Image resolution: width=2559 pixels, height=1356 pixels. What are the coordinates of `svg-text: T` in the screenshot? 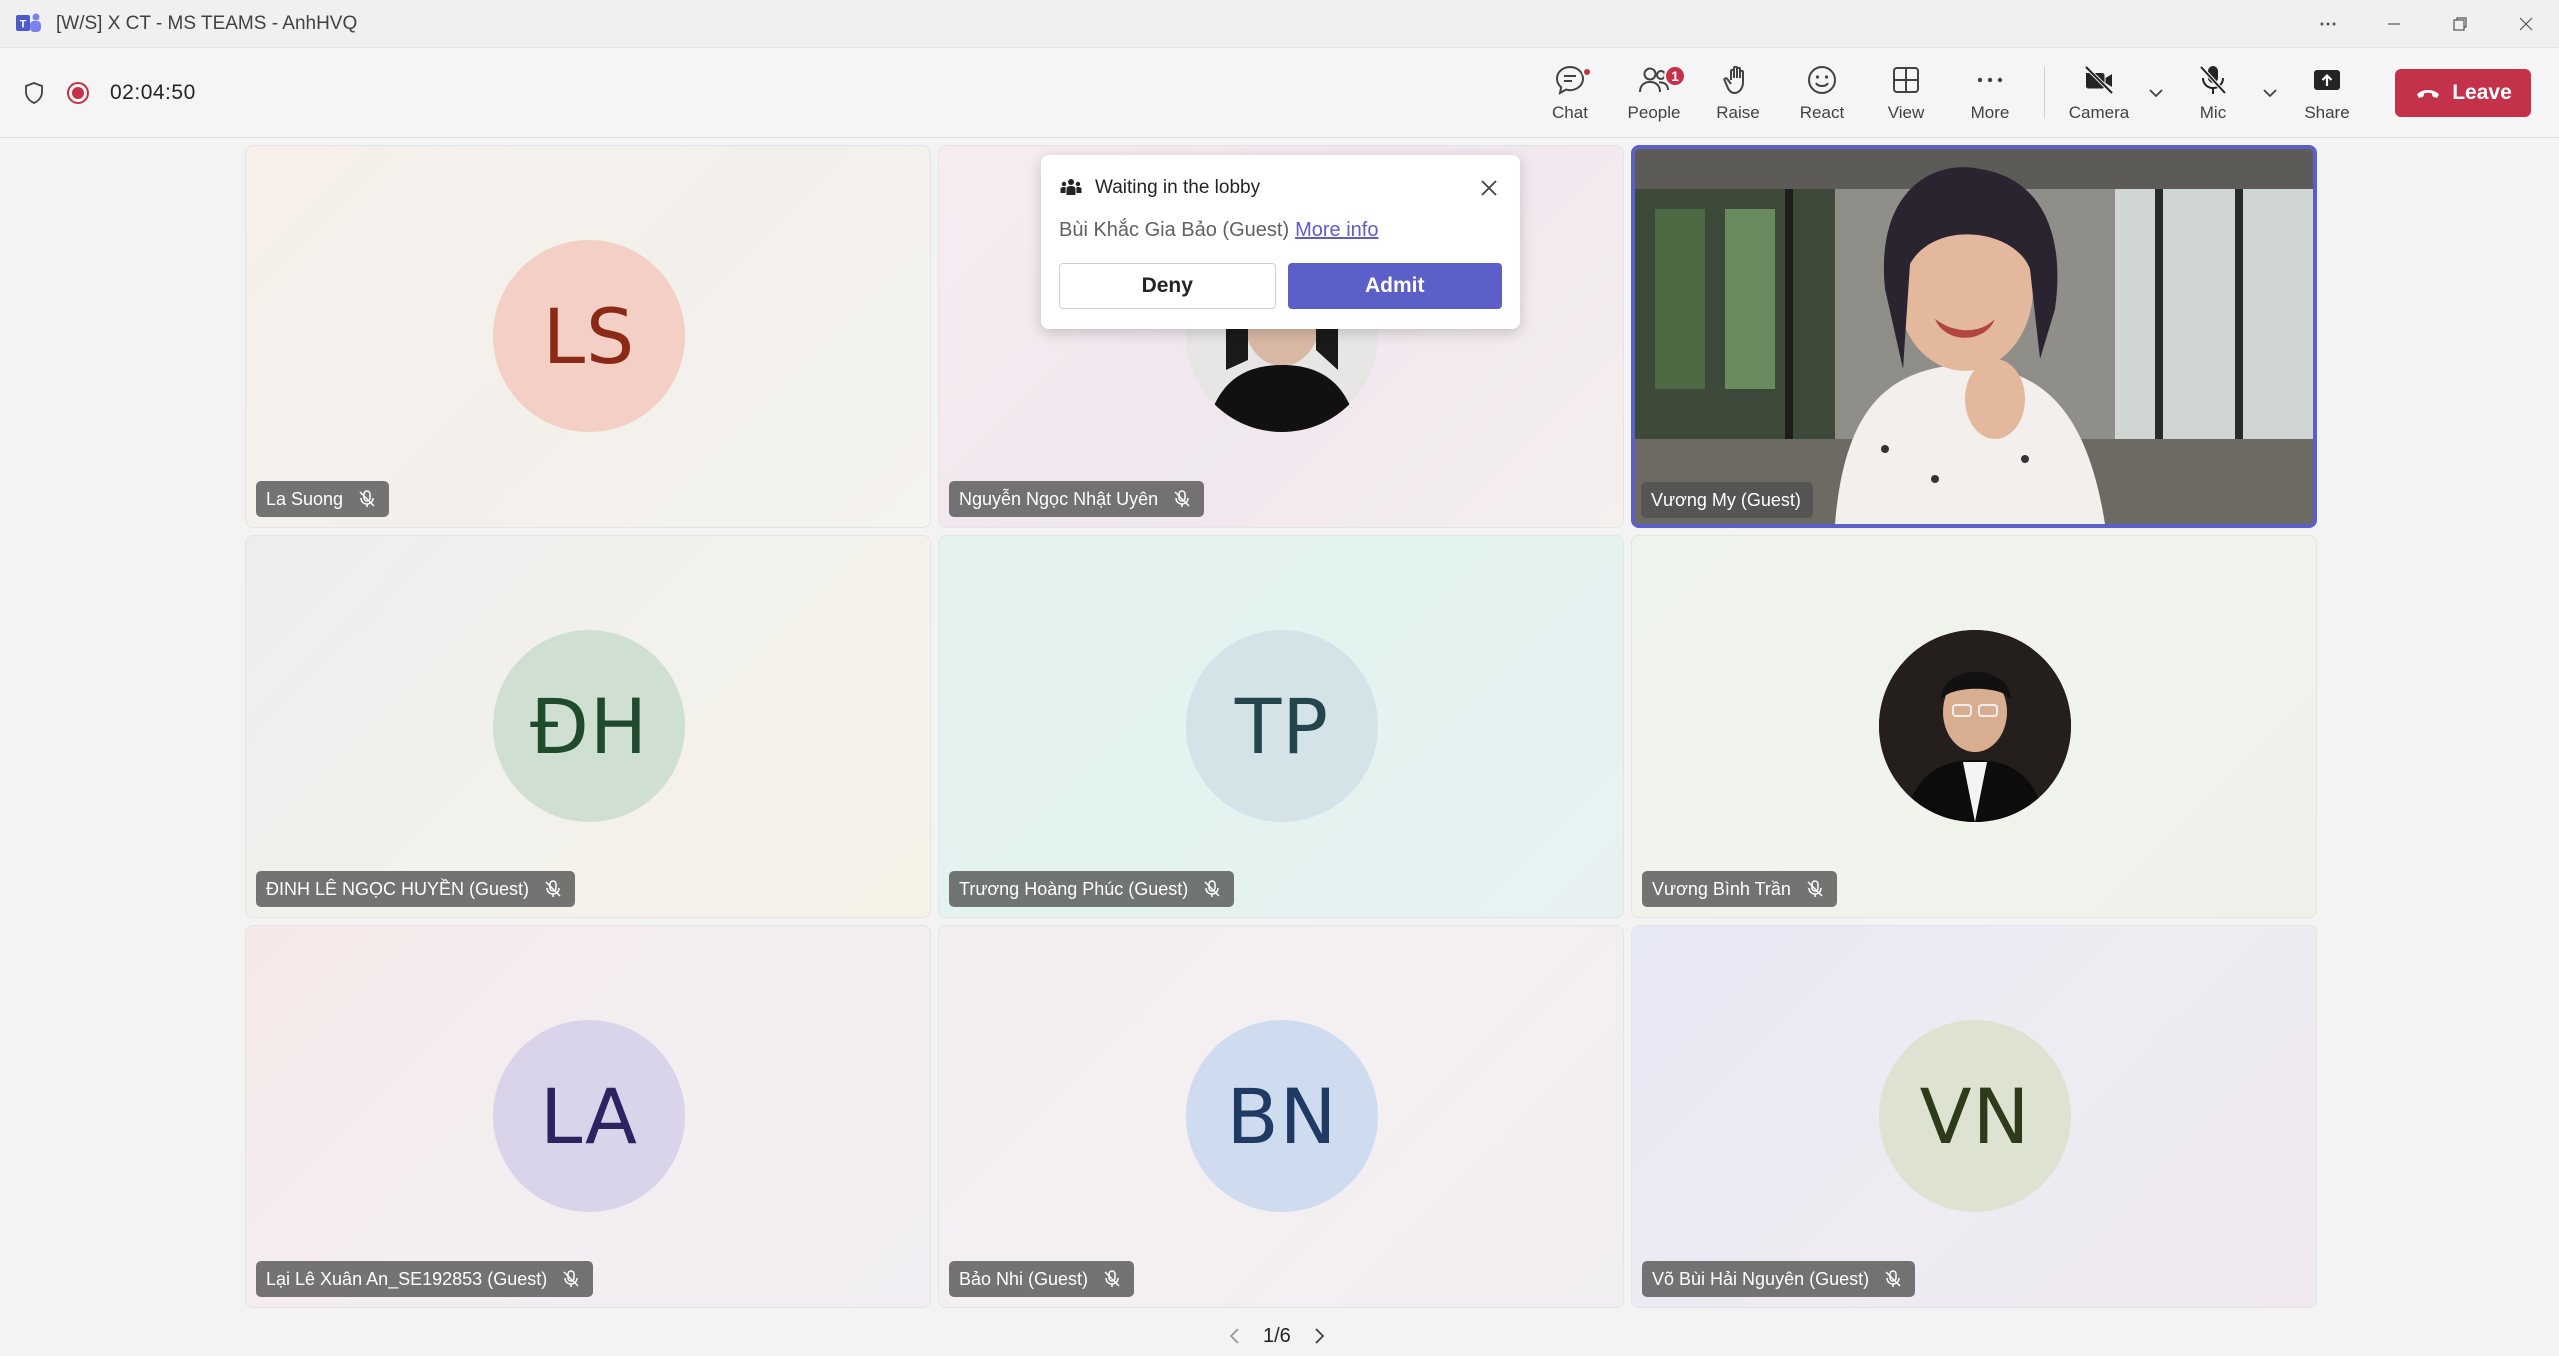 It's located at (23, 24).